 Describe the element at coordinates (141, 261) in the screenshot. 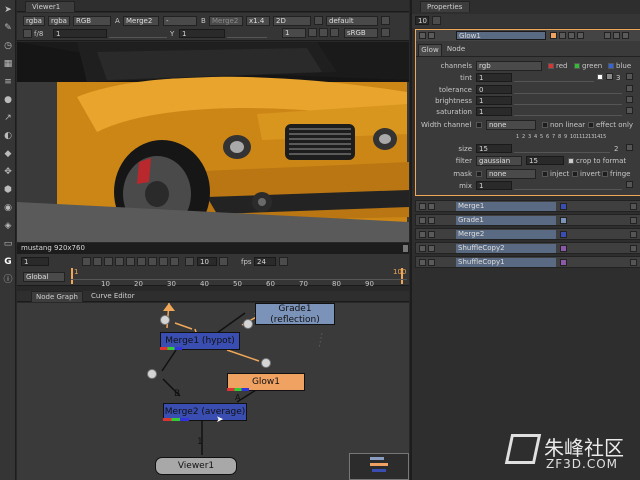

I see `play-forward-icon` at that location.